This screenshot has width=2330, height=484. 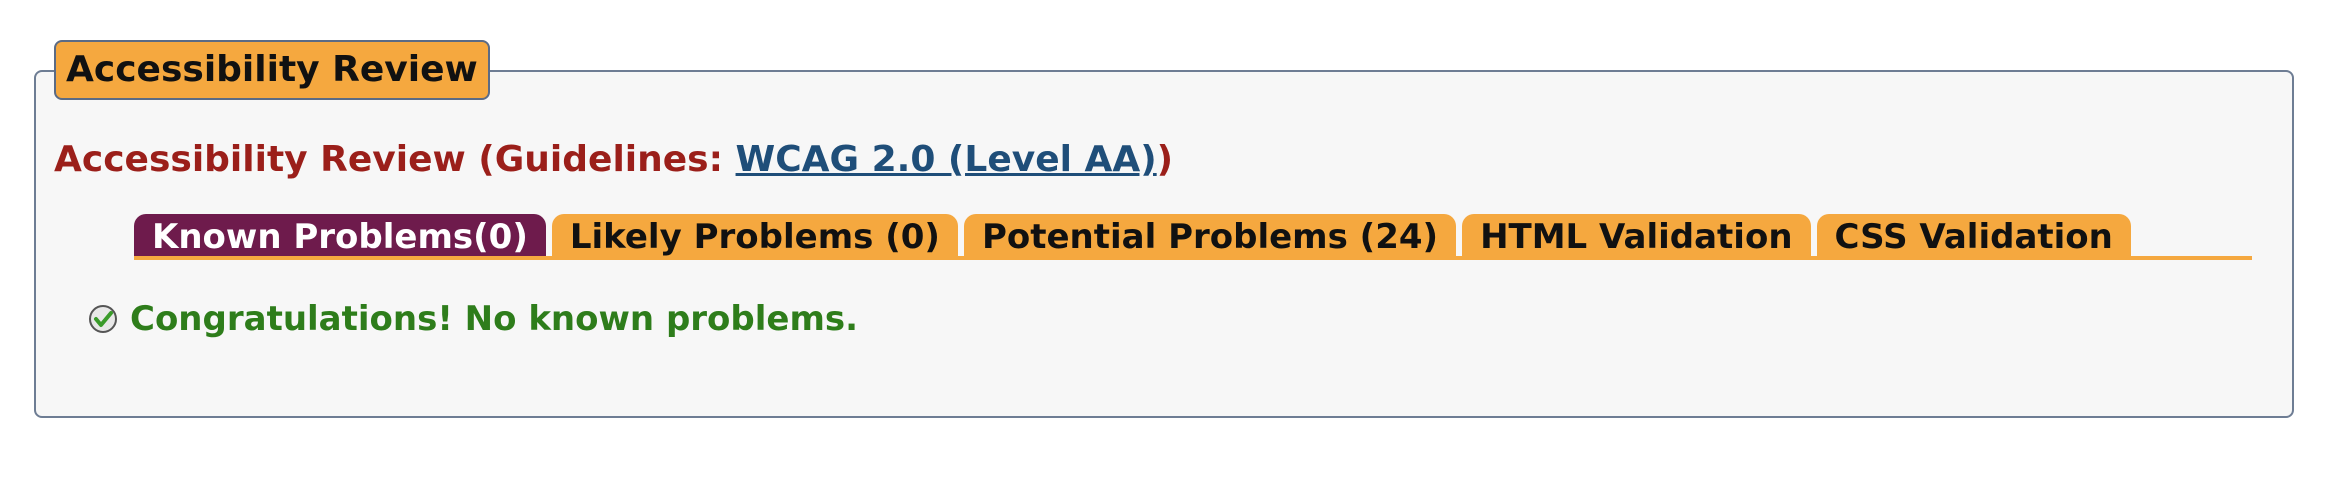 I want to click on result-message: Congratulations! No known problems., so click(x=473, y=319).